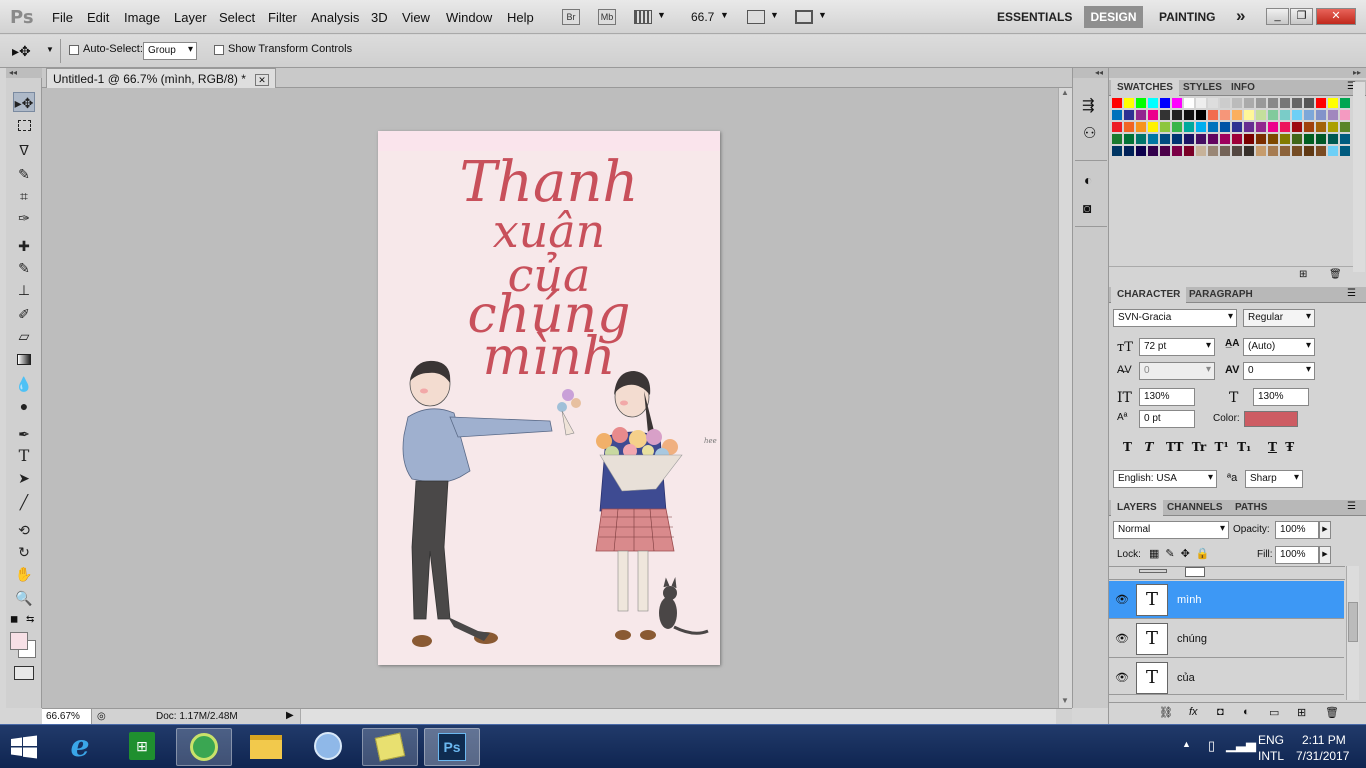  I want to click on delete-layer-icon: 🗑, so click(1332, 712).